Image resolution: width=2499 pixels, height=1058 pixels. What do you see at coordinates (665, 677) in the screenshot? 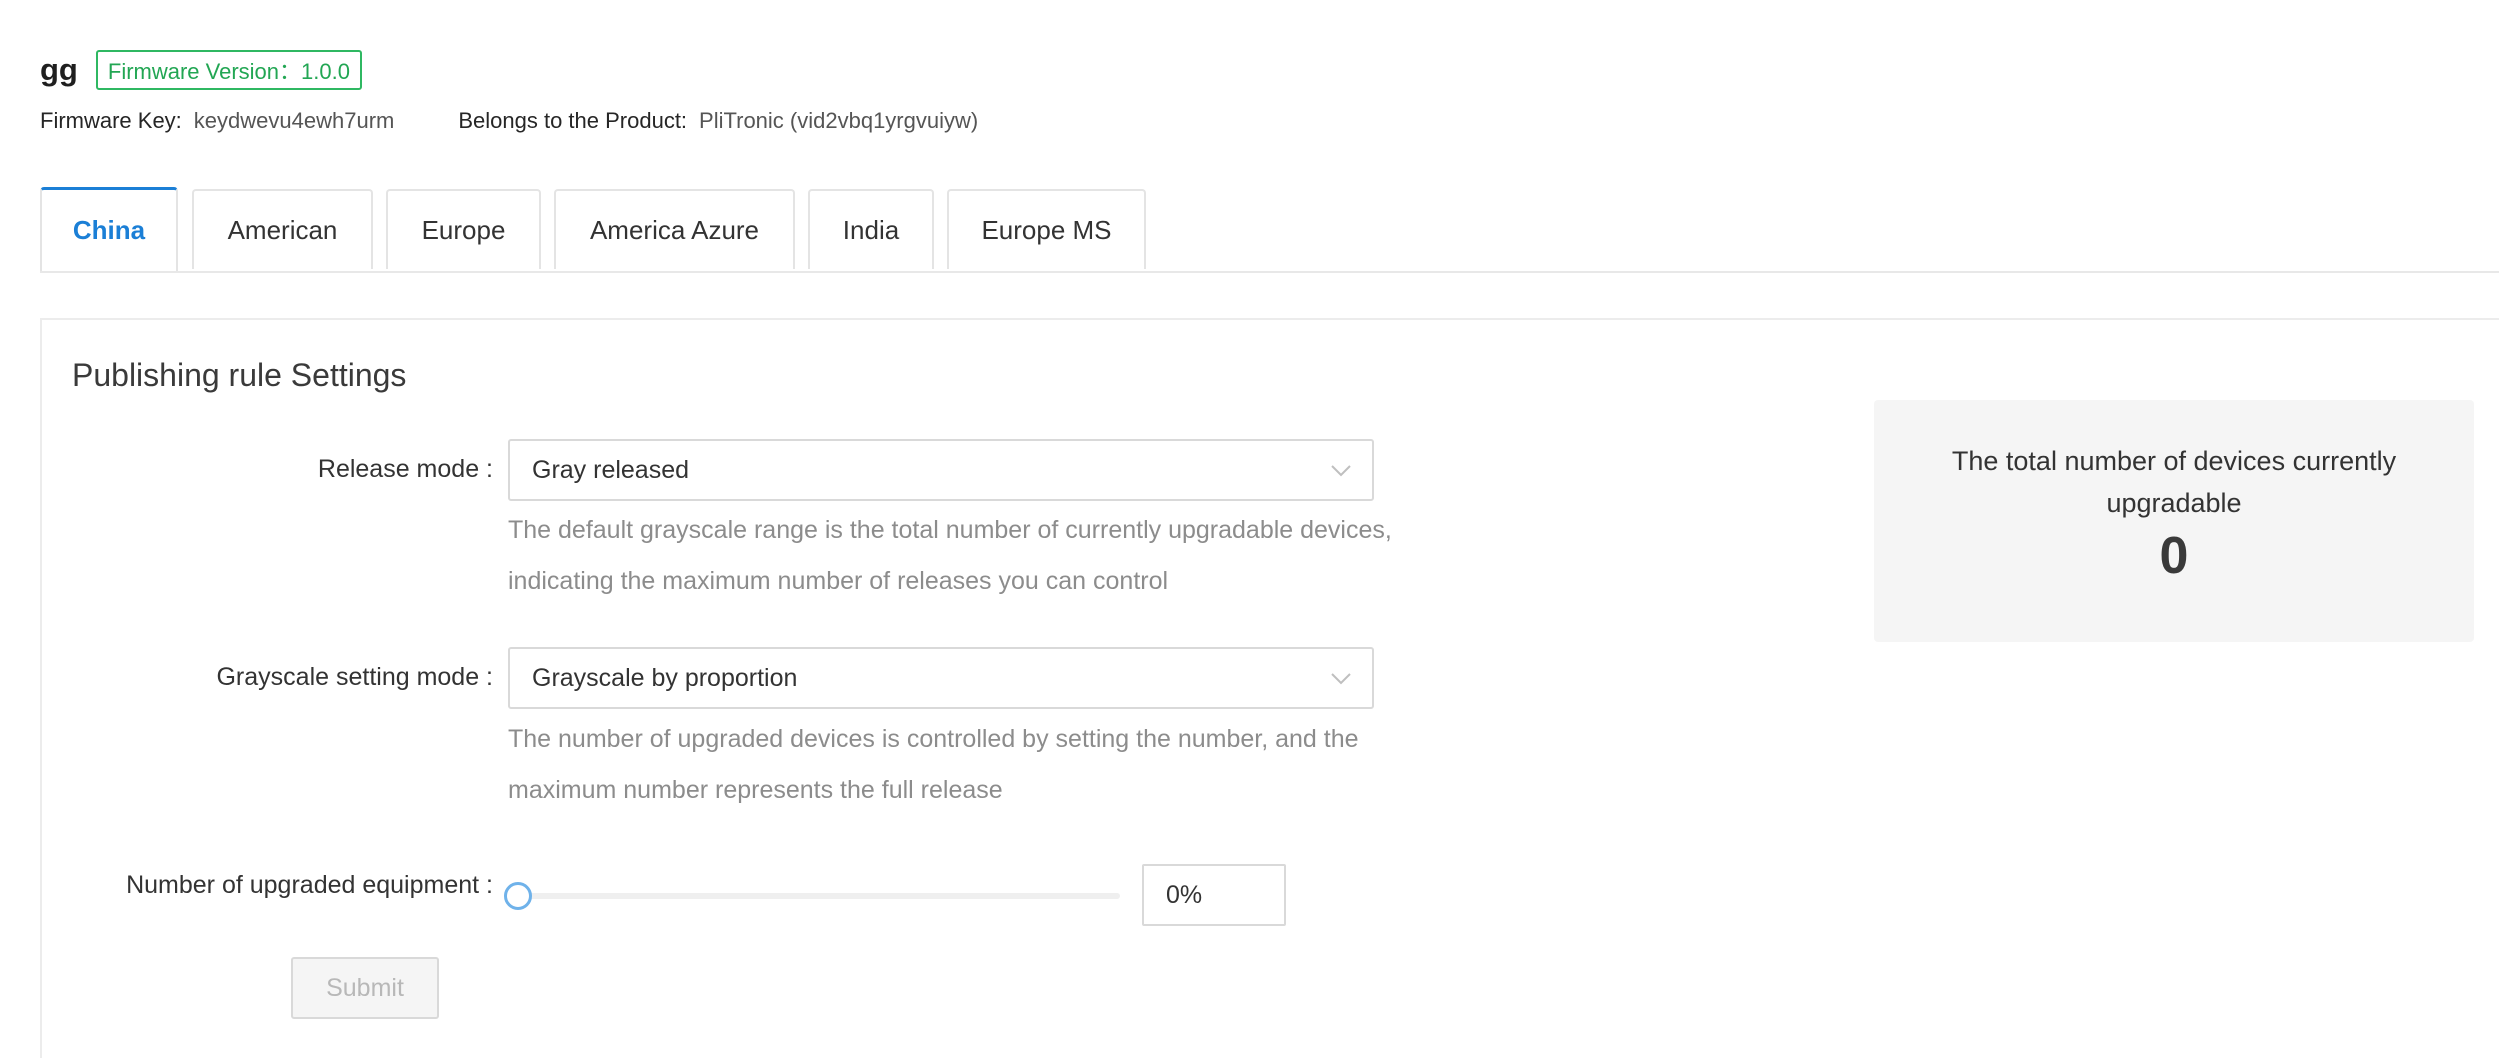
I see `grayscale-mode-value: Grayscale by proportion` at bounding box center [665, 677].